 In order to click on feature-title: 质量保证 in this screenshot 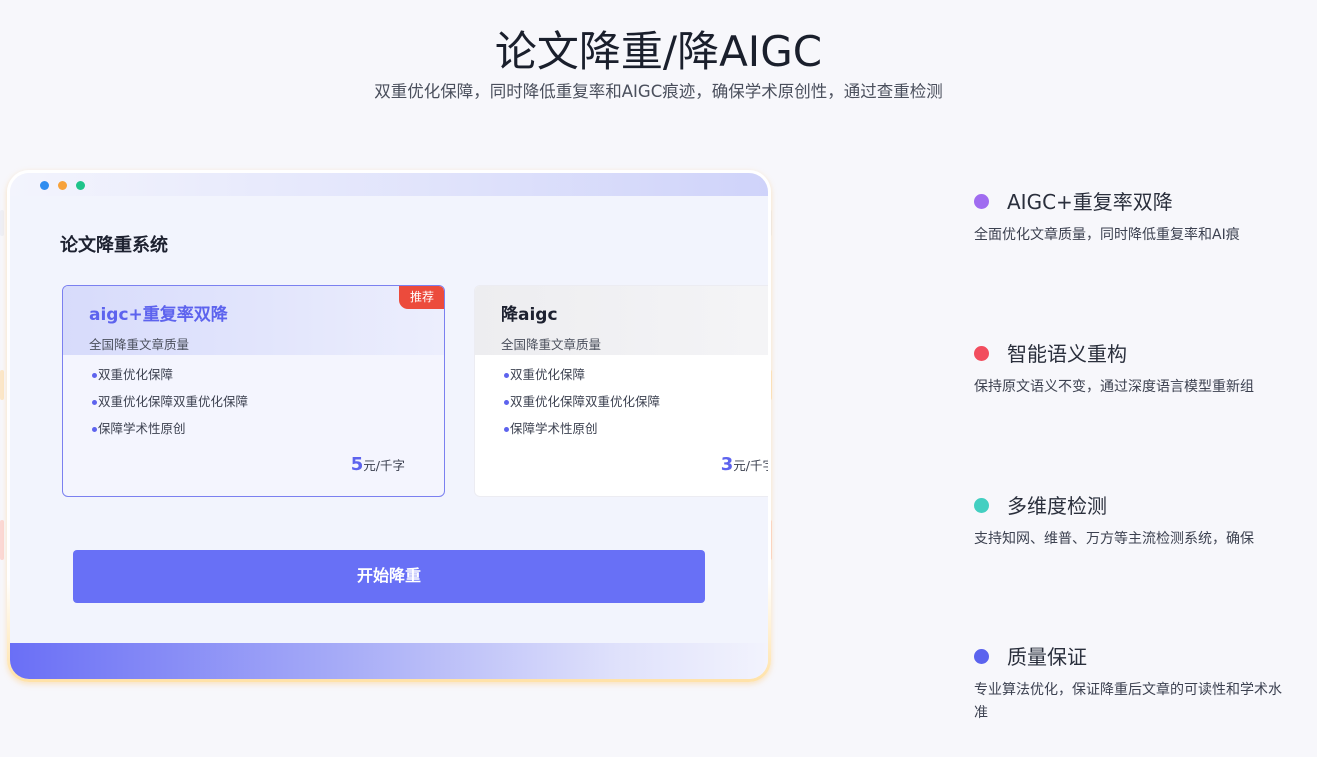, I will do `click(1047, 657)`.